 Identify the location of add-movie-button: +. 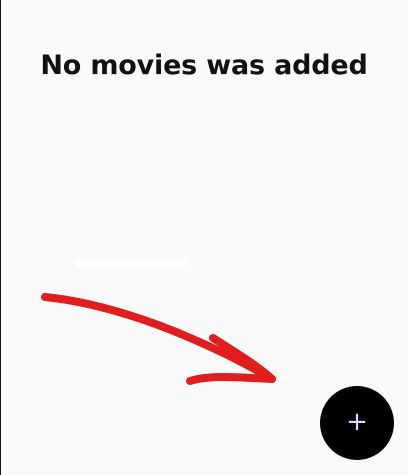
(357, 423).